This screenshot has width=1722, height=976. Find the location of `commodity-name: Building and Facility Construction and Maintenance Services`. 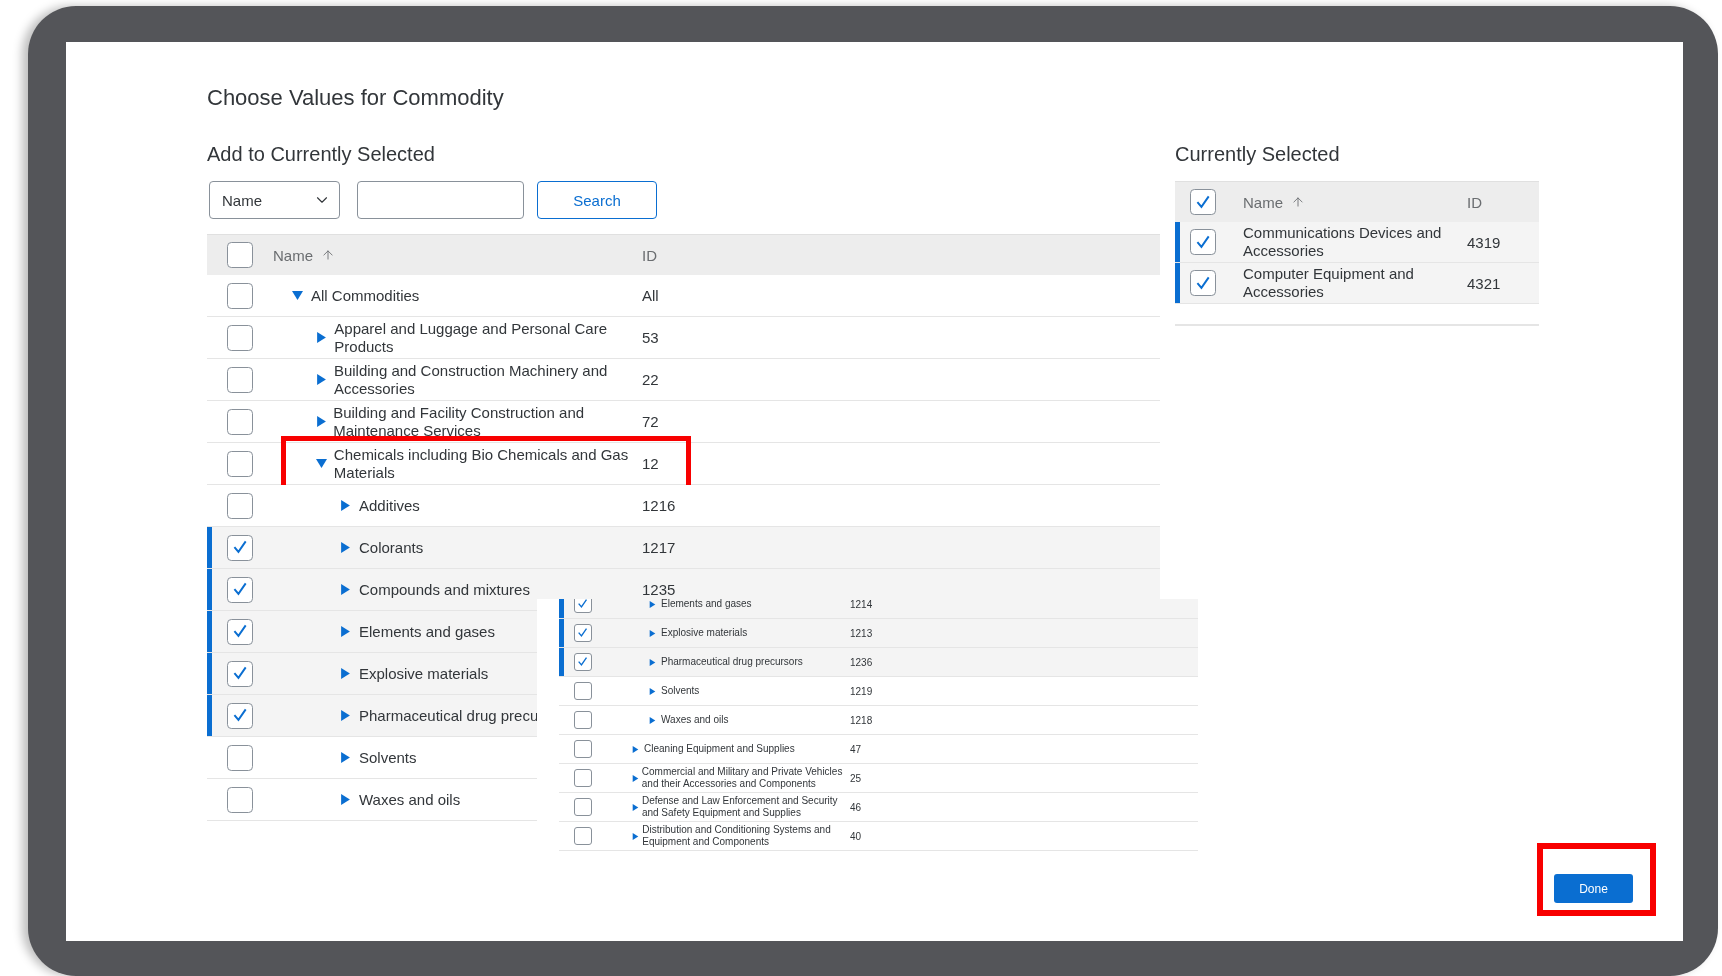

commodity-name: Building and Facility Construction and Maintenance Services is located at coordinates (459, 421).